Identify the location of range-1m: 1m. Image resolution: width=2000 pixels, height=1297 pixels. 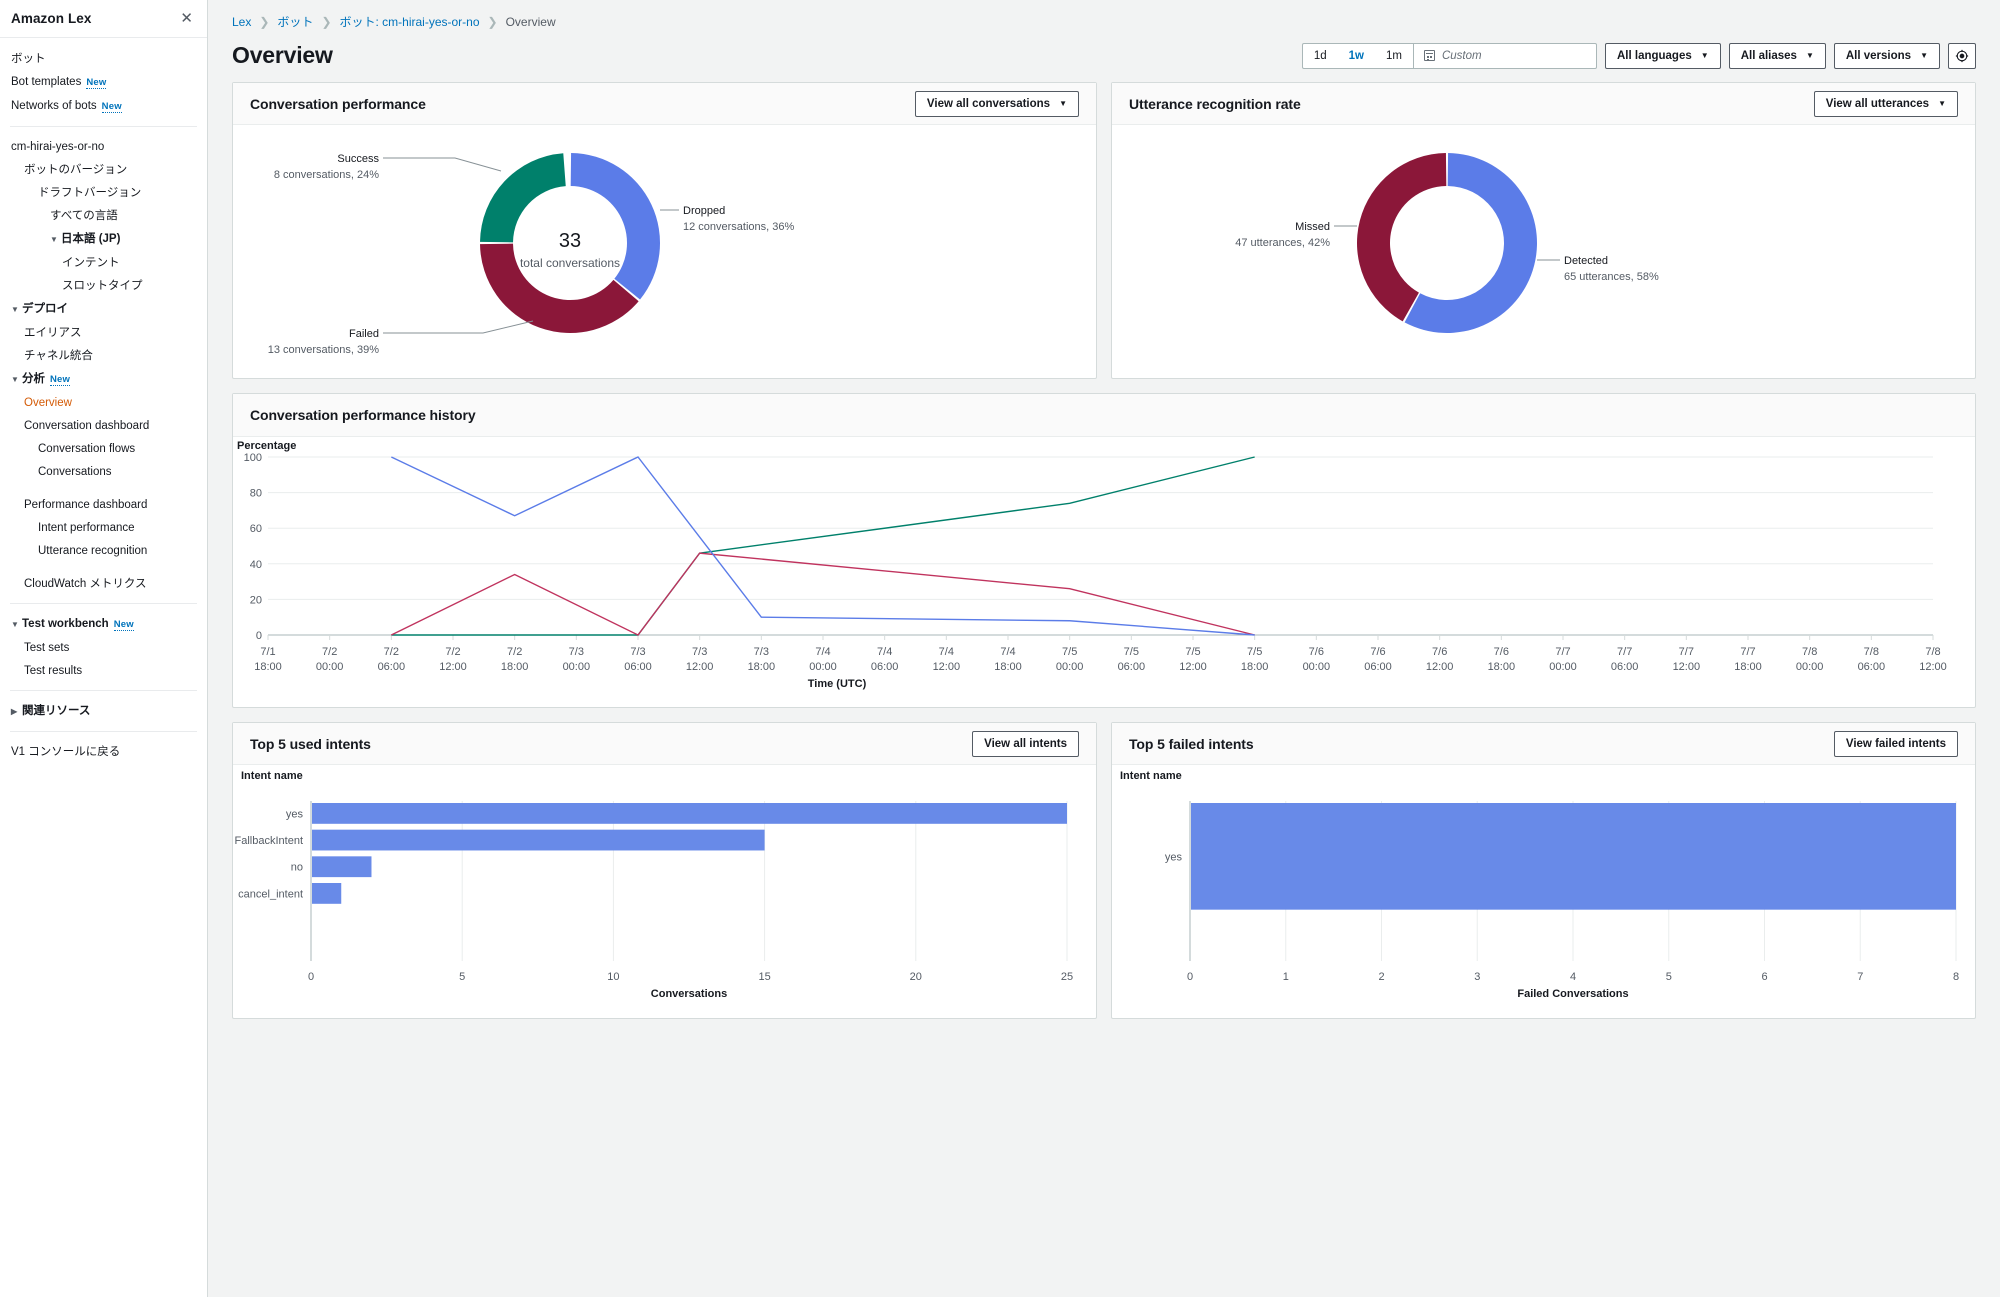
(1394, 56).